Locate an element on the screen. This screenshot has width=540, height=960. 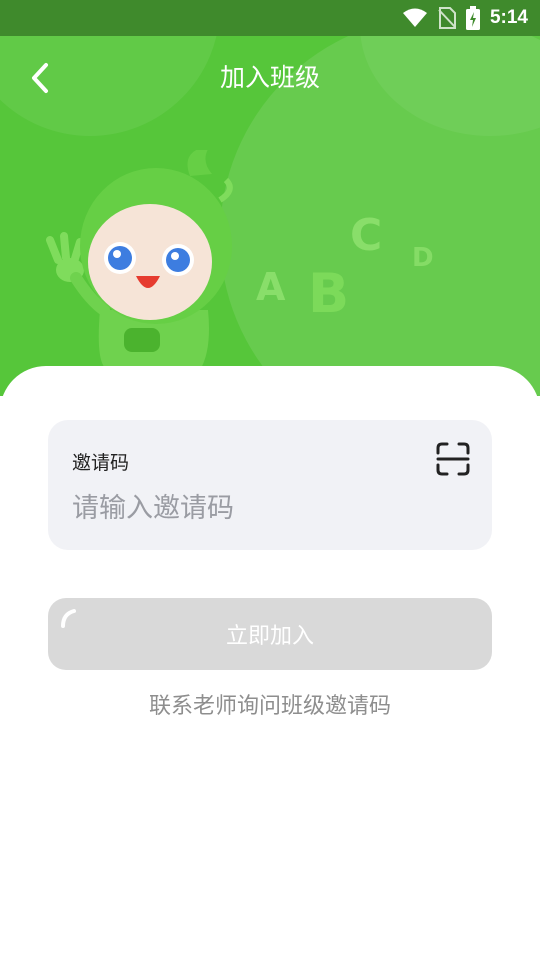
nav-bar: 加入班级 is located at coordinates (270, 78).